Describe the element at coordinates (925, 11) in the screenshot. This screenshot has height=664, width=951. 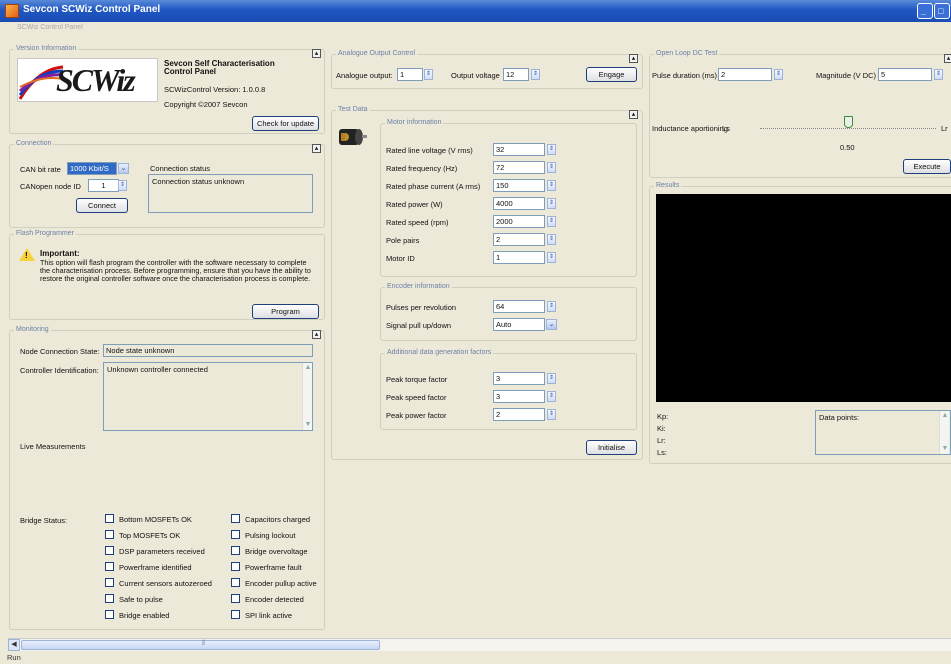
I see `minimize-button: _` at that location.